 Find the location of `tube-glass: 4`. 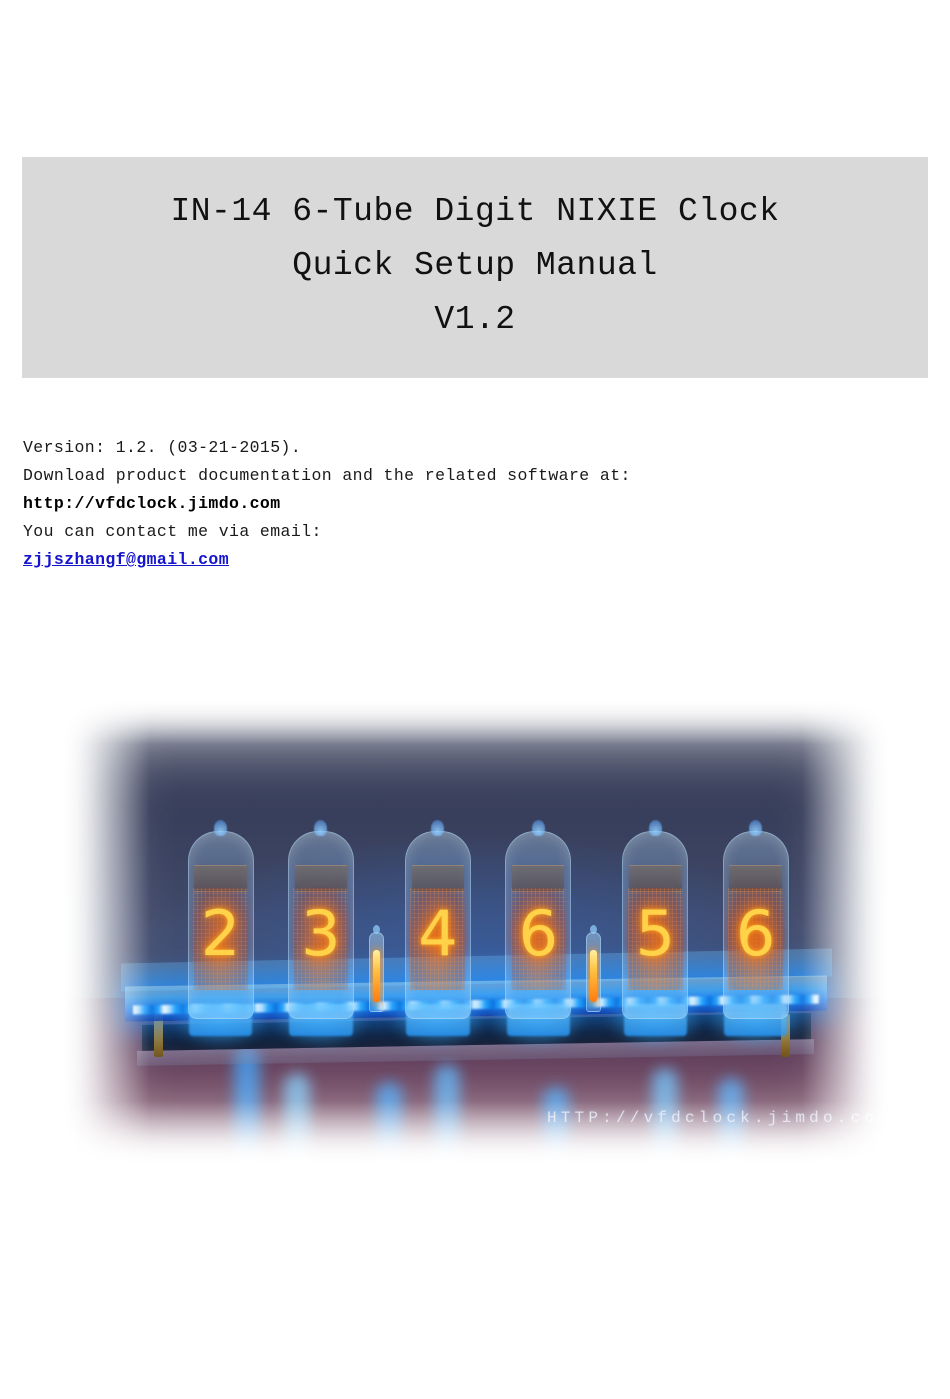

tube-glass: 4 is located at coordinates (437, 924).